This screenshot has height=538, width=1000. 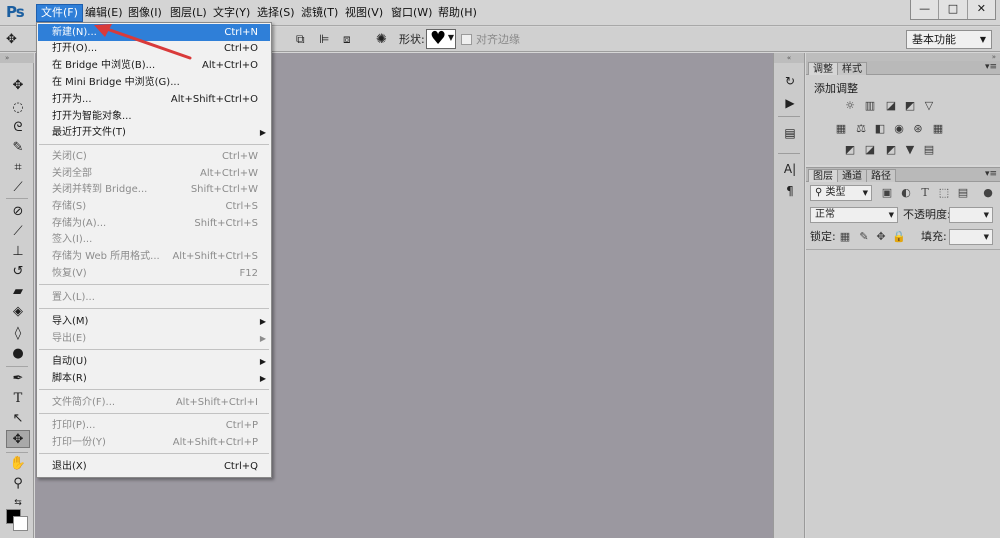 What do you see at coordinates (231, 13) in the screenshot?
I see `menu-type: 文字(Y)` at bounding box center [231, 13].